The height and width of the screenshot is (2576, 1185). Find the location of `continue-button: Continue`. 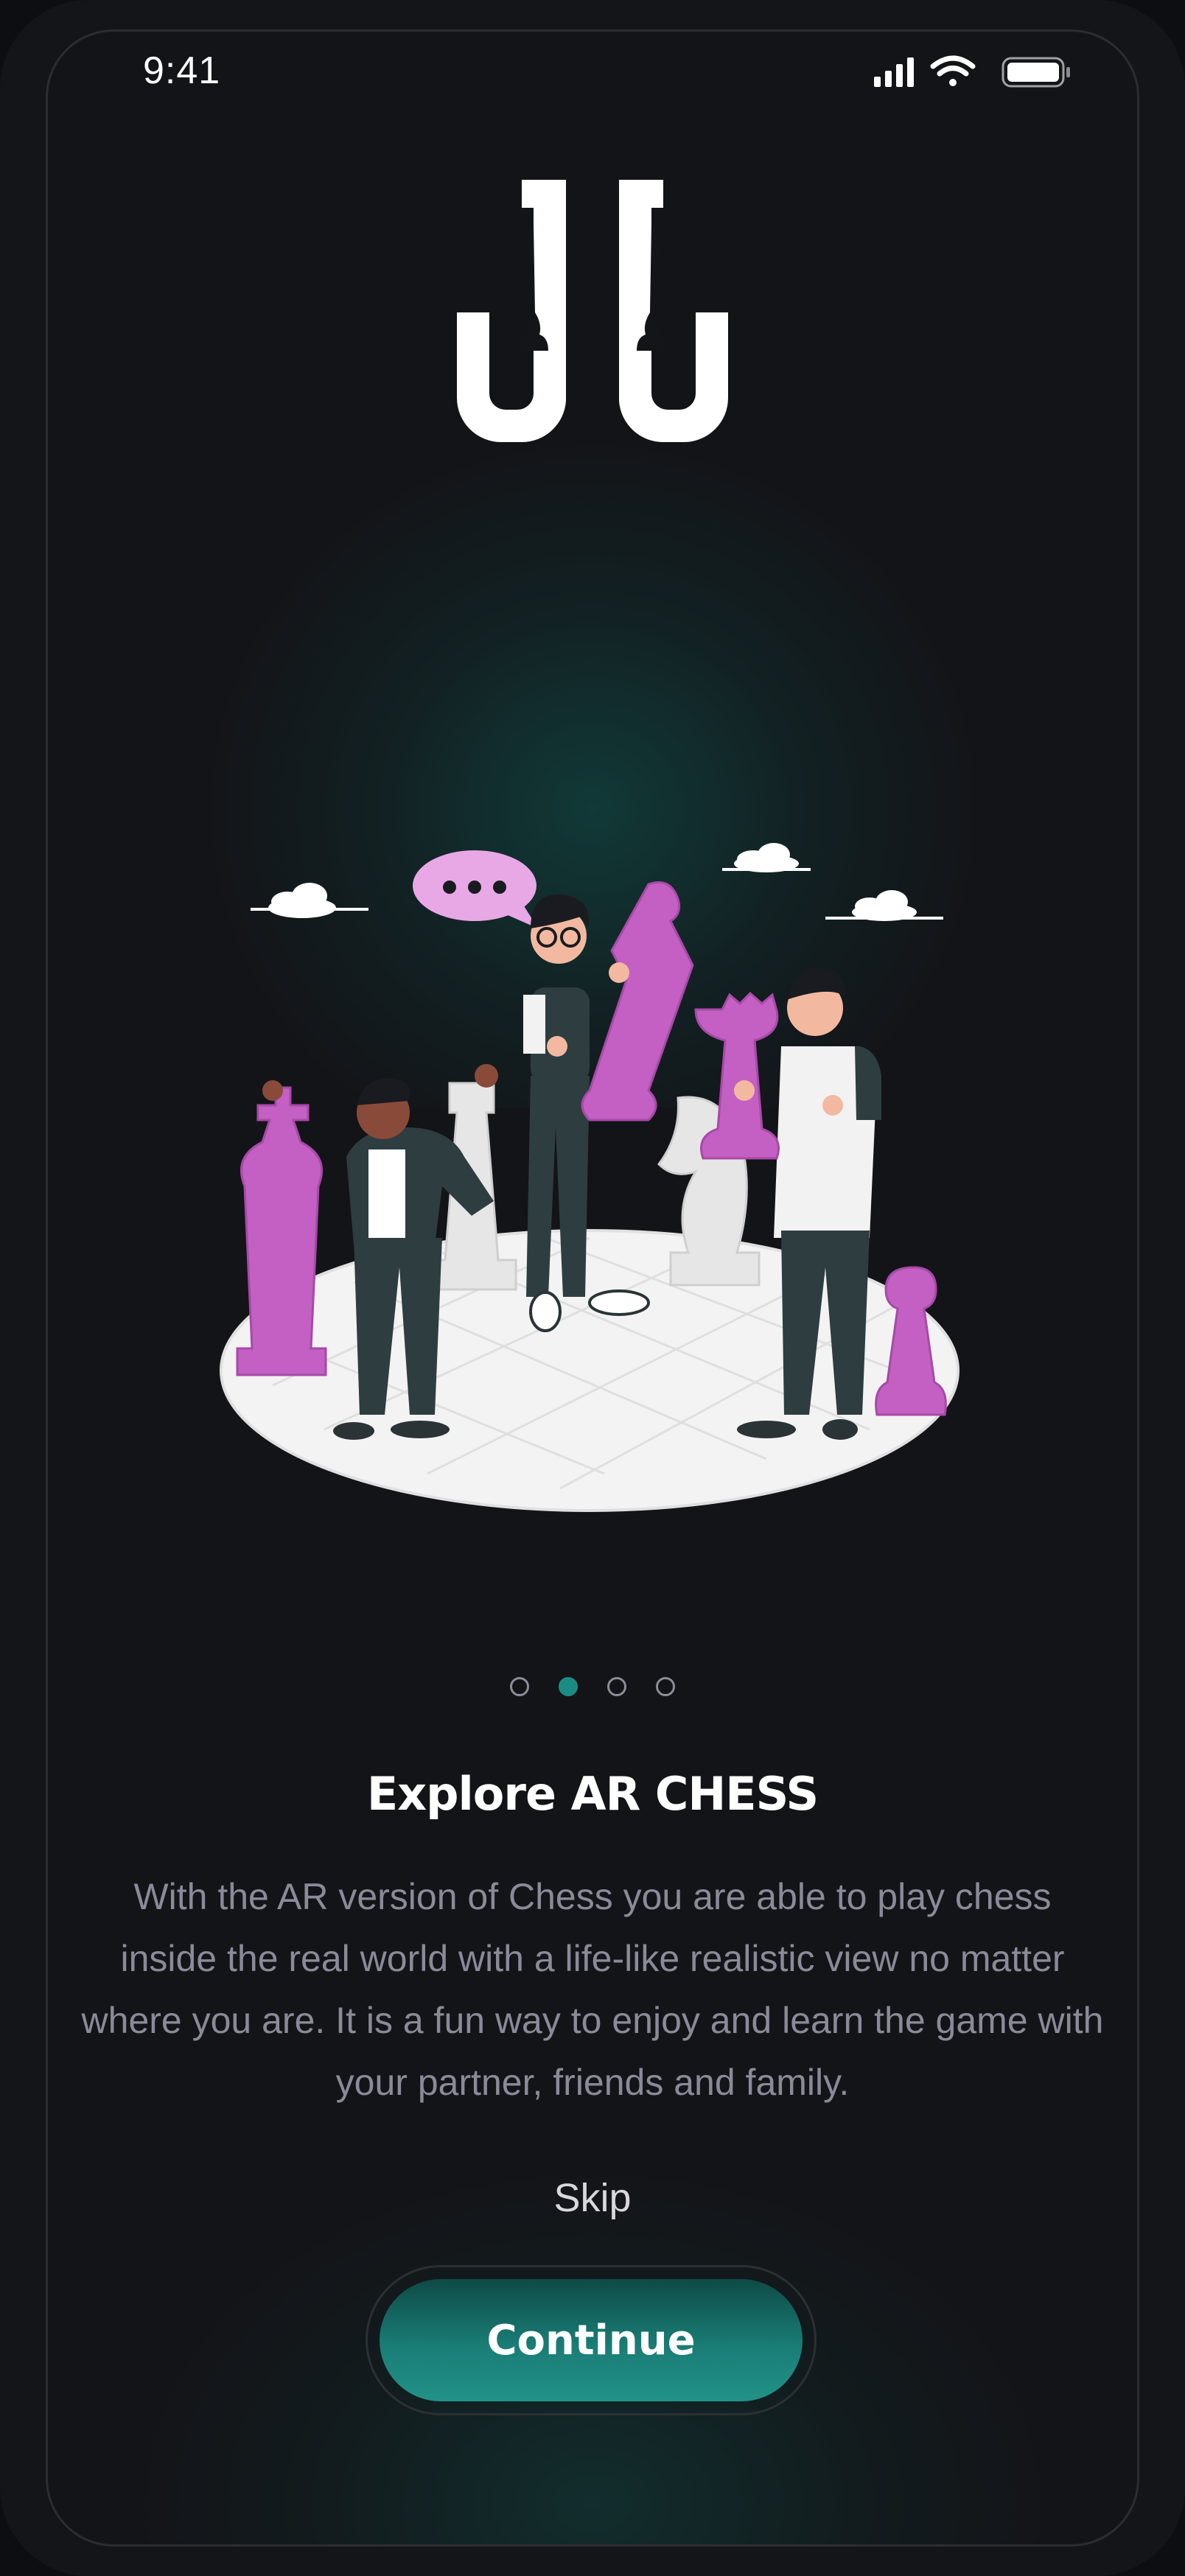

continue-button: Continue is located at coordinates (591, 2340).